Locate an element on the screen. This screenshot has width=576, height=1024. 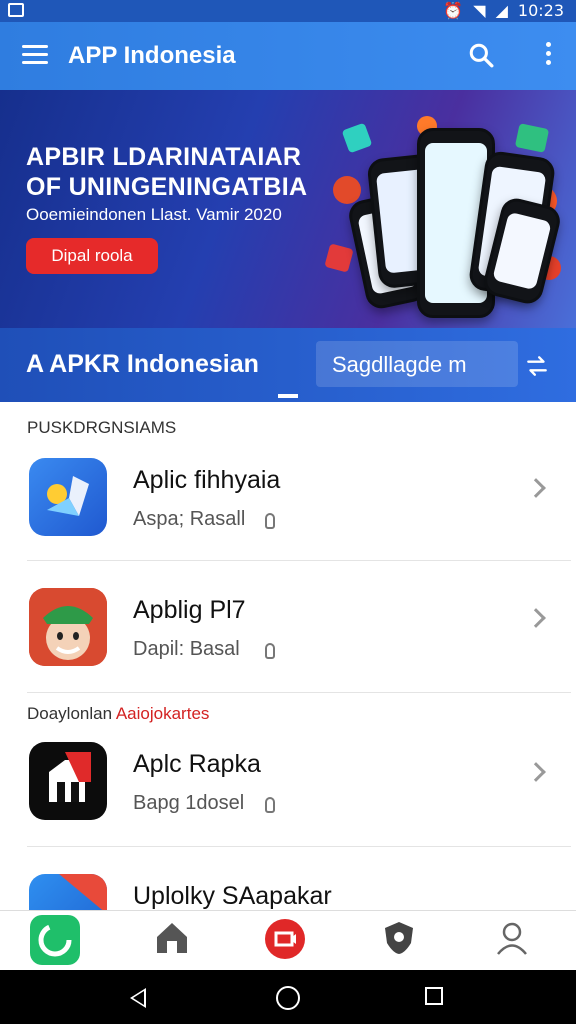
tab-indicator is located at coordinates (288, 396).